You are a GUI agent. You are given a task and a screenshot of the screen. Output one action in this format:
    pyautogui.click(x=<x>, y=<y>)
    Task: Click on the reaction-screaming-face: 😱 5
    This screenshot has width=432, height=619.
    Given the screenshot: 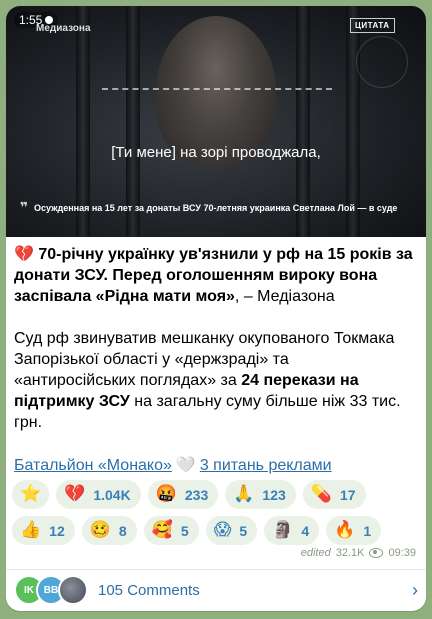 What is the action you would take?
    pyautogui.click(x=231, y=530)
    